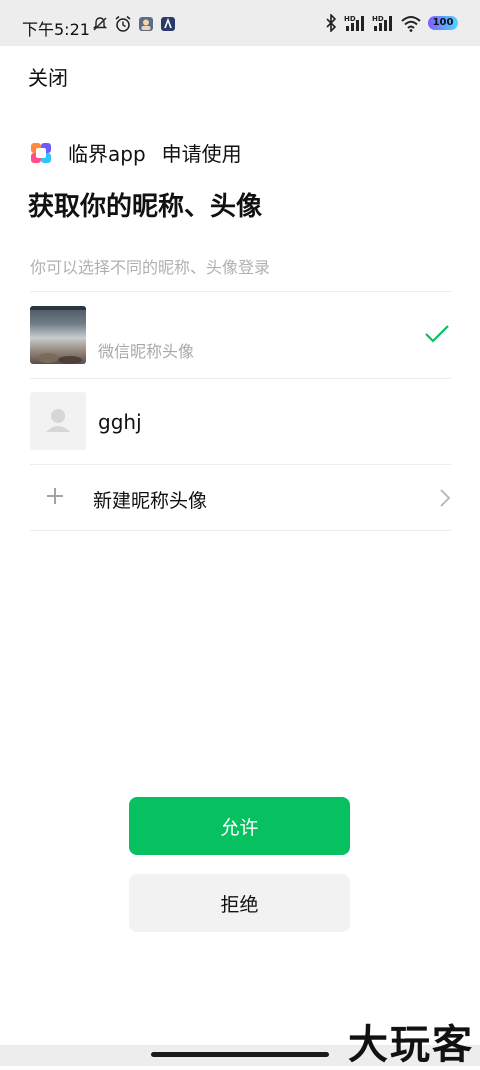 This screenshot has width=480, height=1070. What do you see at coordinates (100, 24) in the screenshot?
I see `mute-bell-icon` at bounding box center [100, 24].